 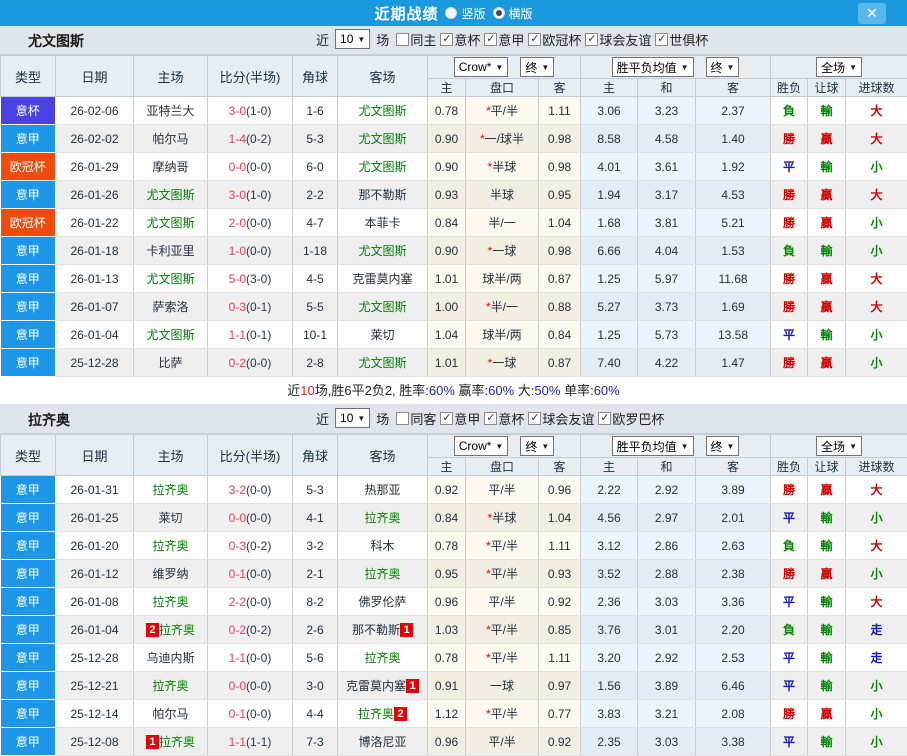 I want to click on away-team-cell: 尤文图斯, so click(x=383, y=111).